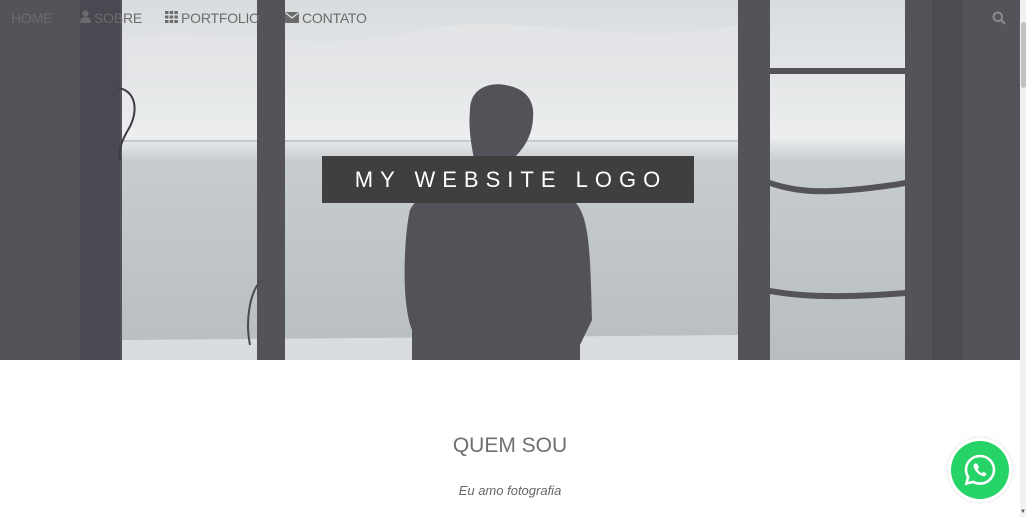  Describe the element at coordinates (999, 20) in the screenshot. I see `search-icon` at that location.